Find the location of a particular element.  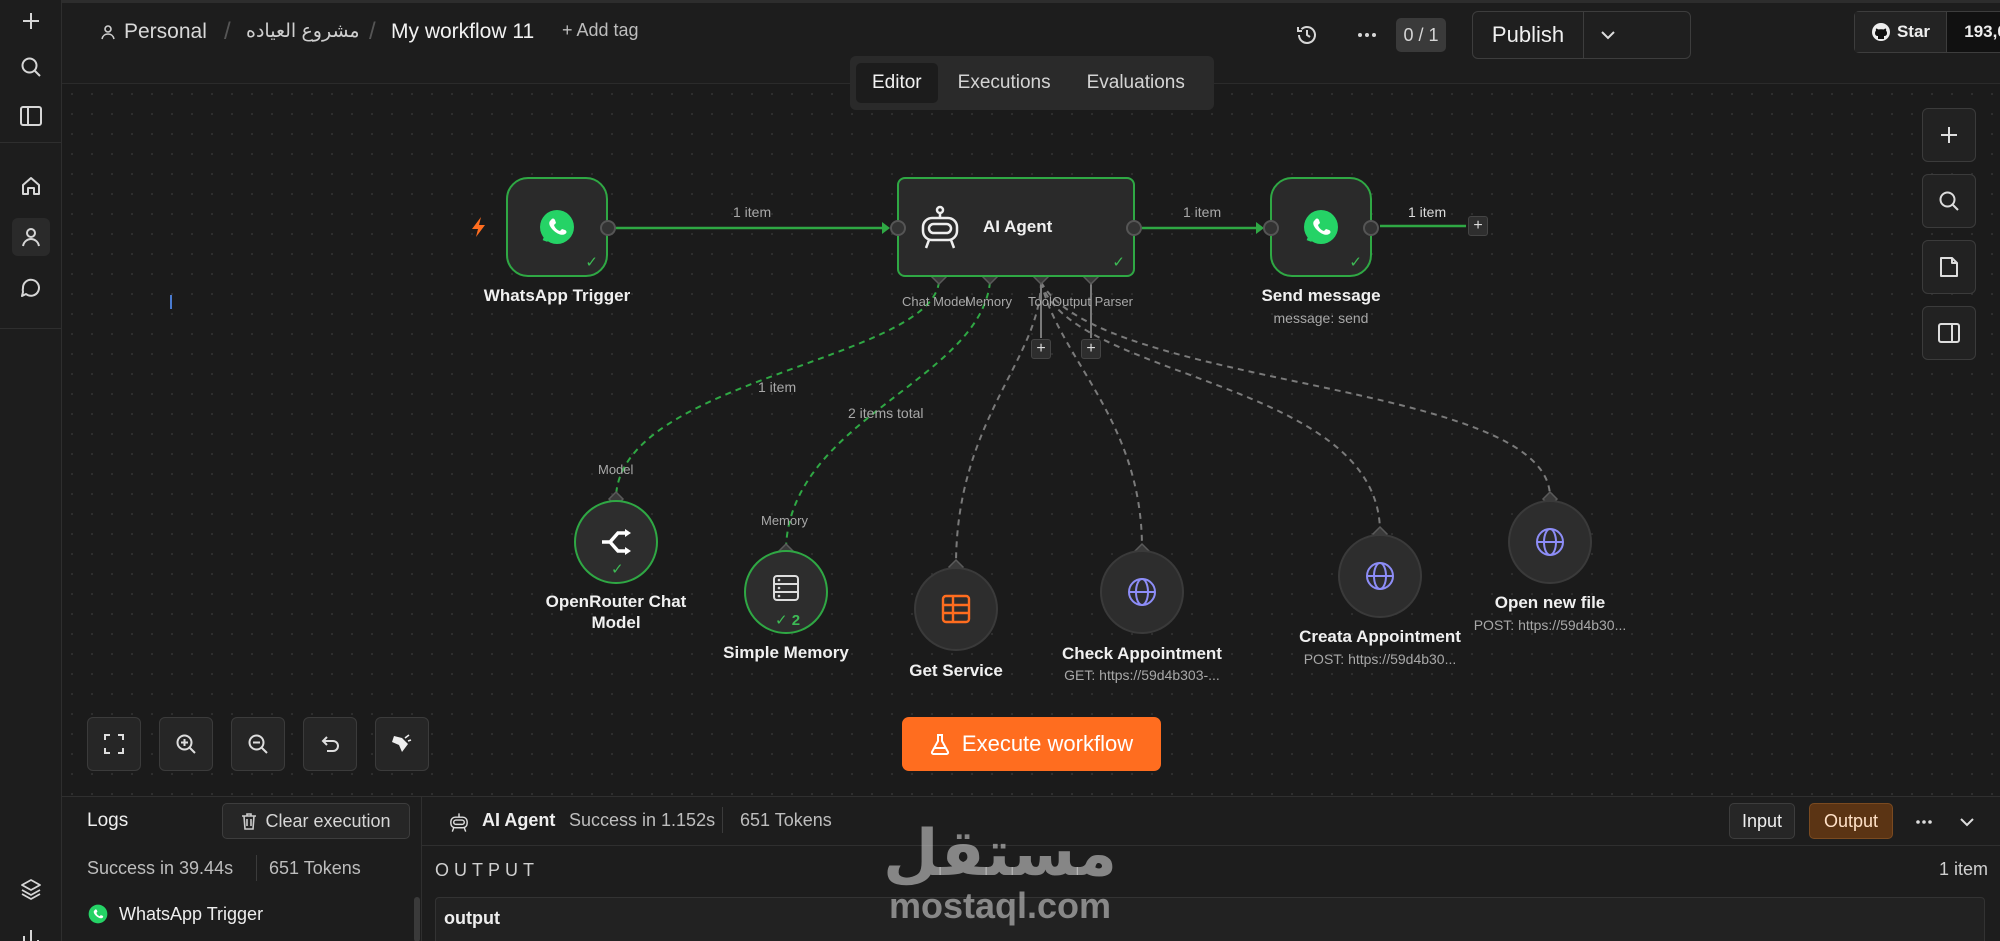

panel-toggle-icon is located at coordinates (1949, 333).